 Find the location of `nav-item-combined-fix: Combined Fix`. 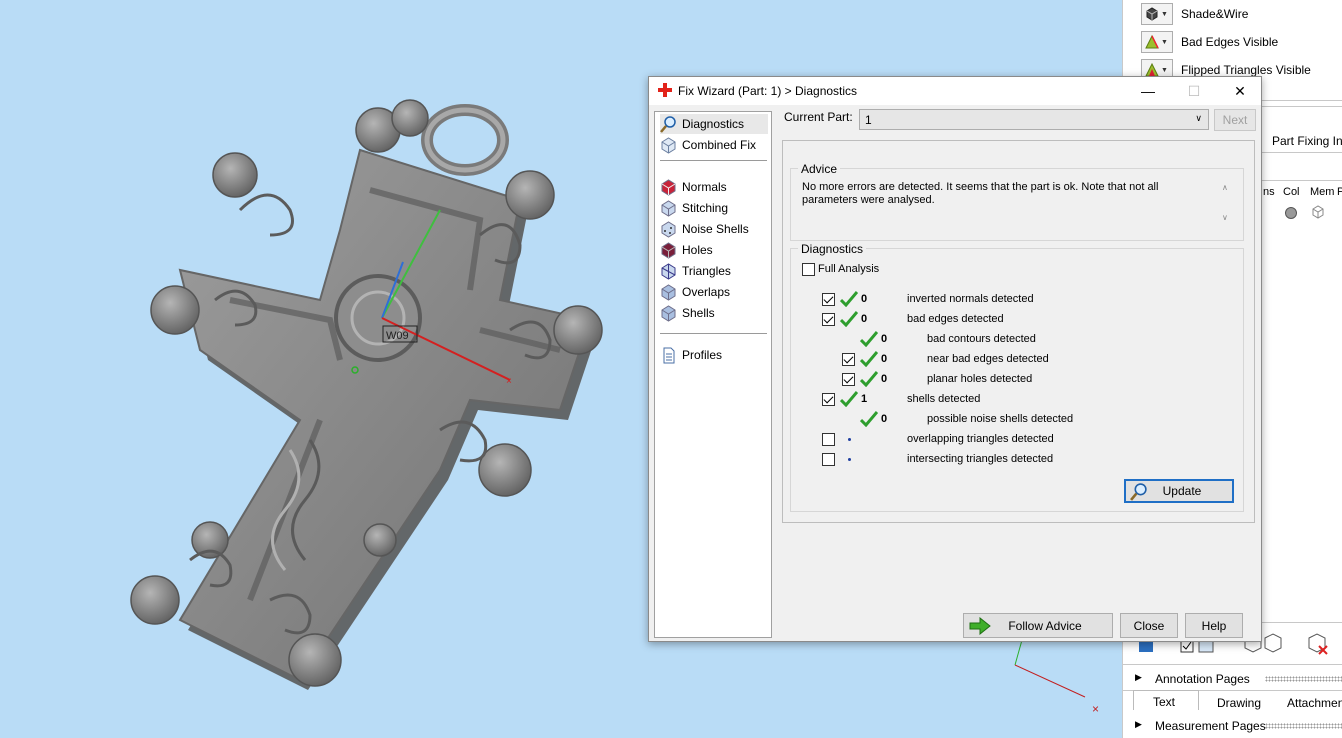

nav-item-combined-fix: Combined Fix is located at coordinates (714, 145).